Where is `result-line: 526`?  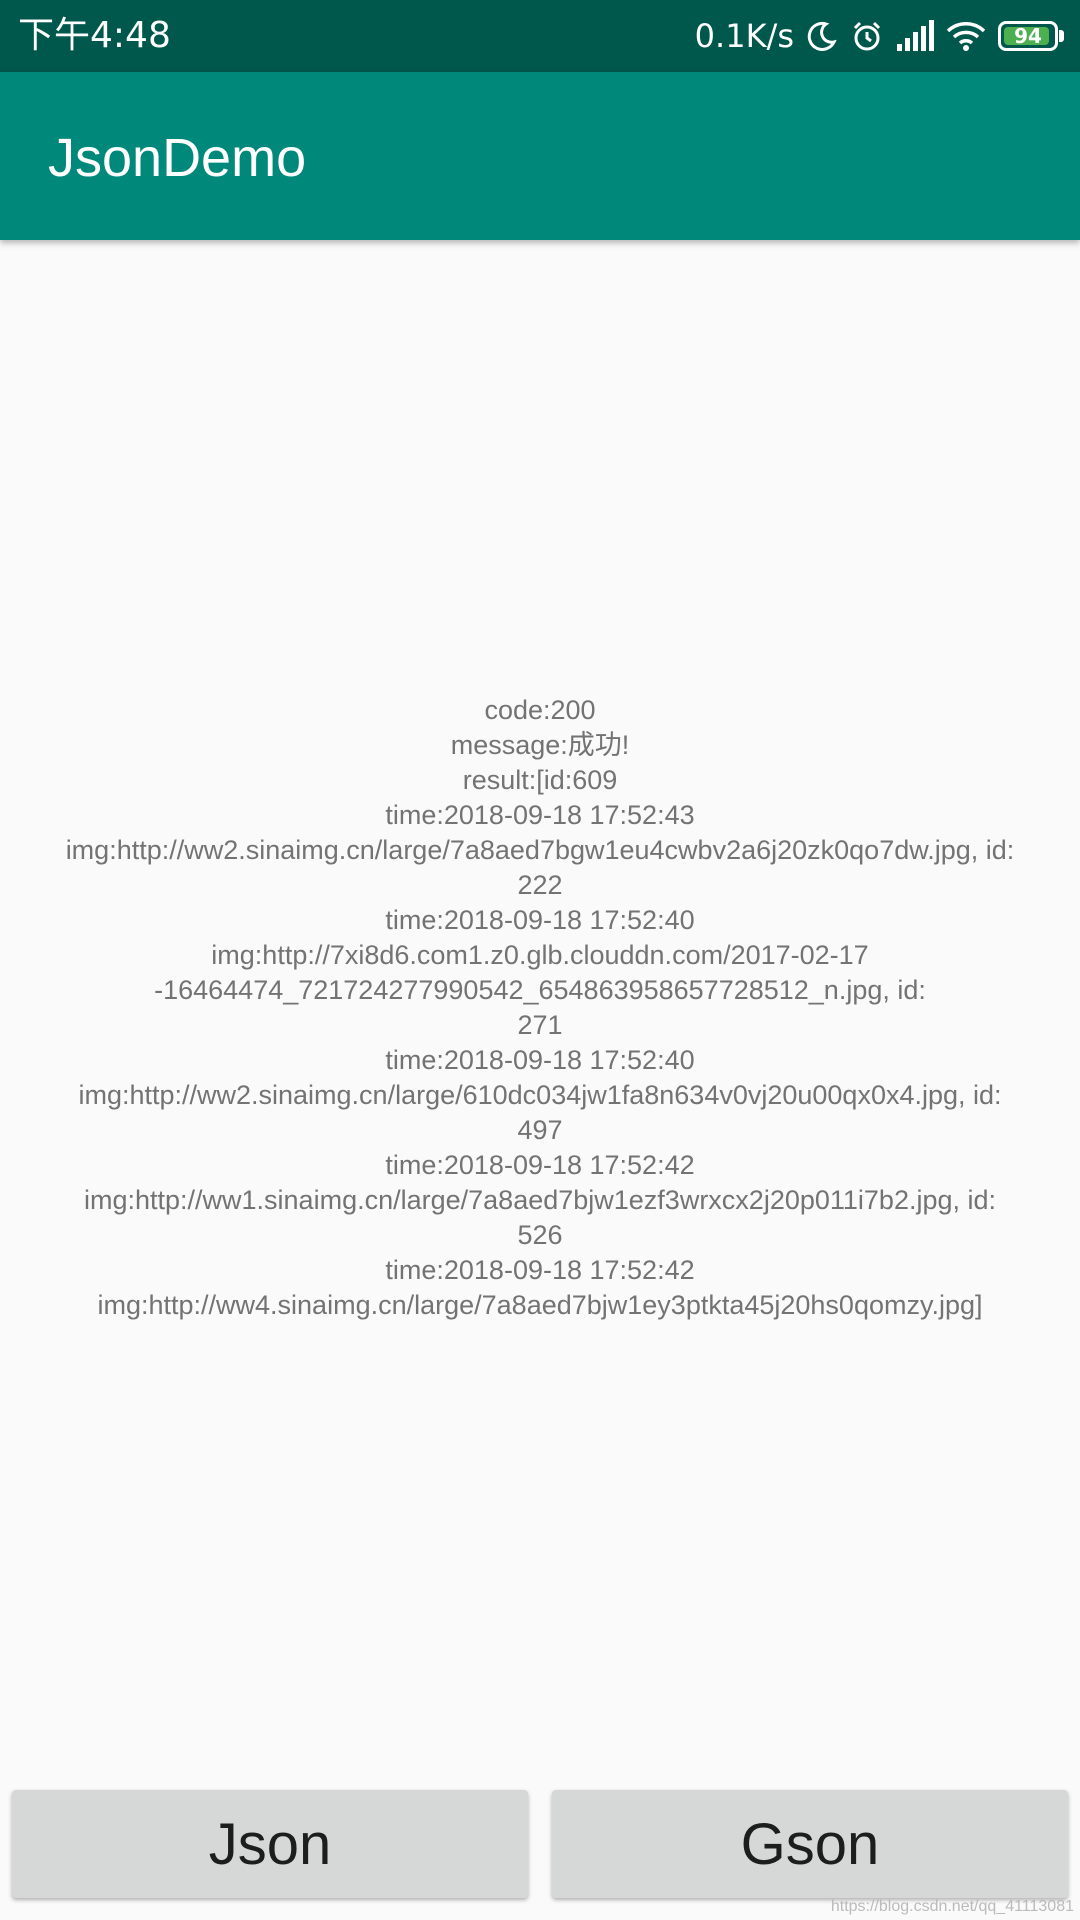 result-line: 526 is located at coordinates (540, 1235).